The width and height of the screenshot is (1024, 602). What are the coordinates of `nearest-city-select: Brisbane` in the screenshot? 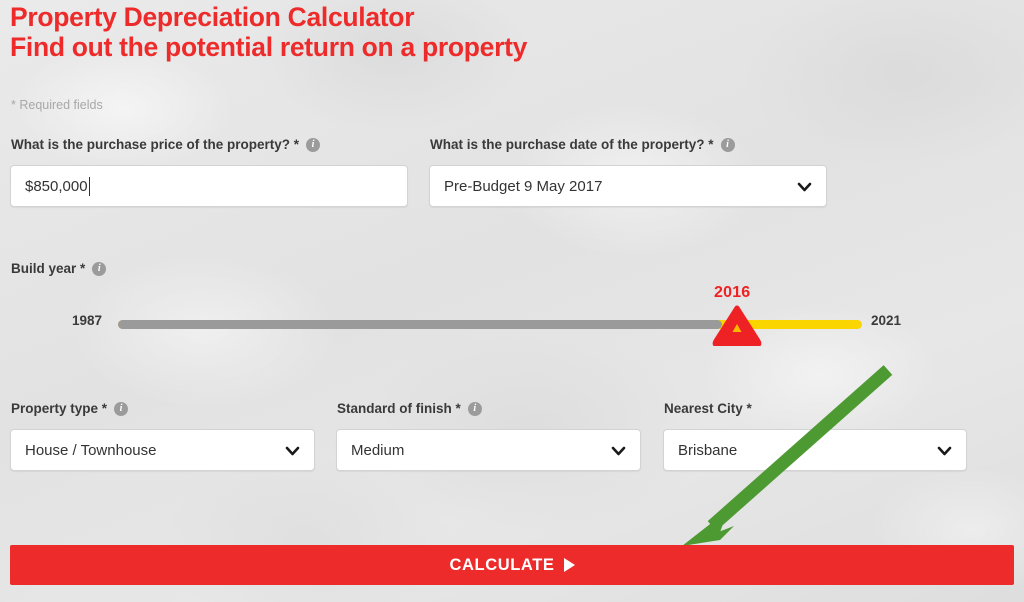 It's located at (815, 450).